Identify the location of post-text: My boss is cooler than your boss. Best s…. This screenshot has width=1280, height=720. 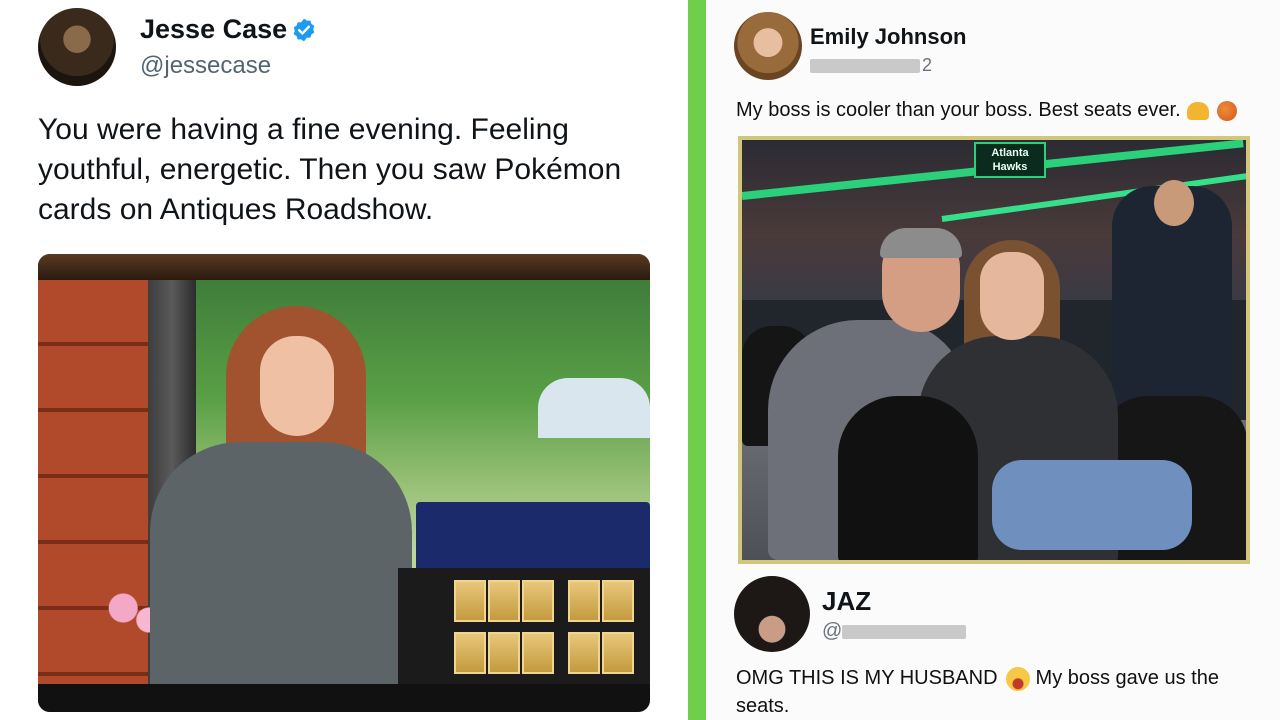
(986, 110).